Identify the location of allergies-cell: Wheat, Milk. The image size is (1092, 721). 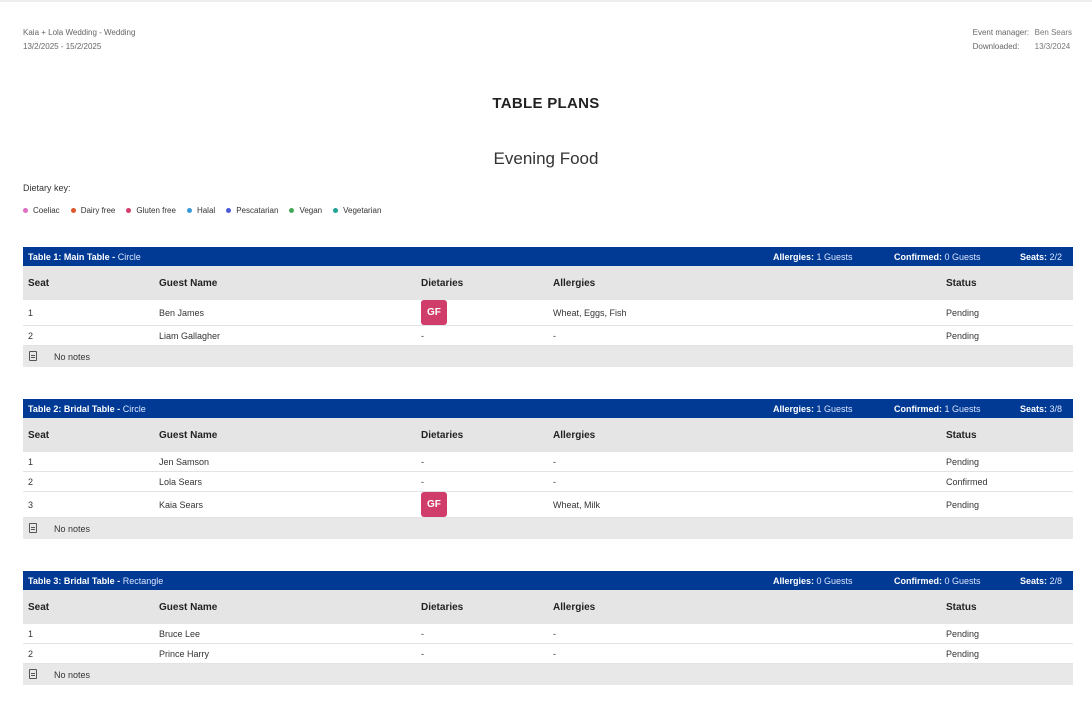
(577, 504).